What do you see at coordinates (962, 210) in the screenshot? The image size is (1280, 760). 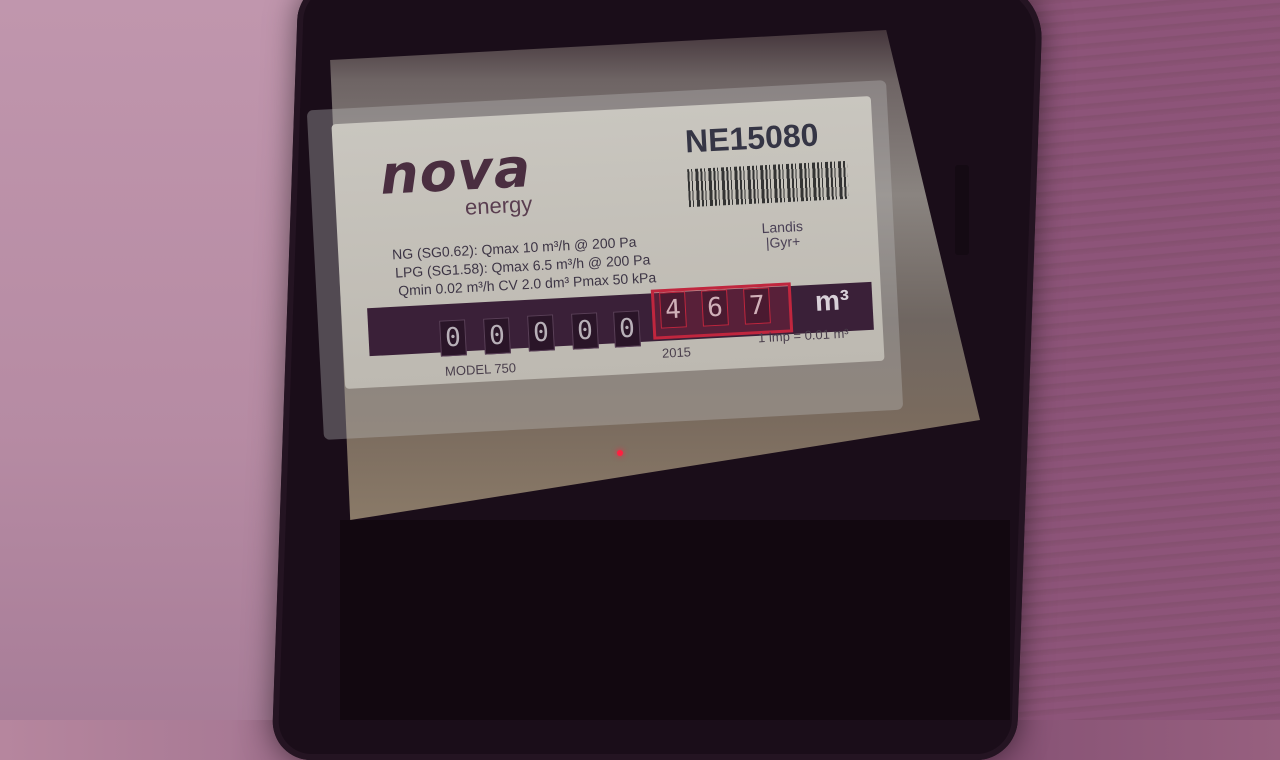 I see `phone-side-button` at bounding box center [962, 210].